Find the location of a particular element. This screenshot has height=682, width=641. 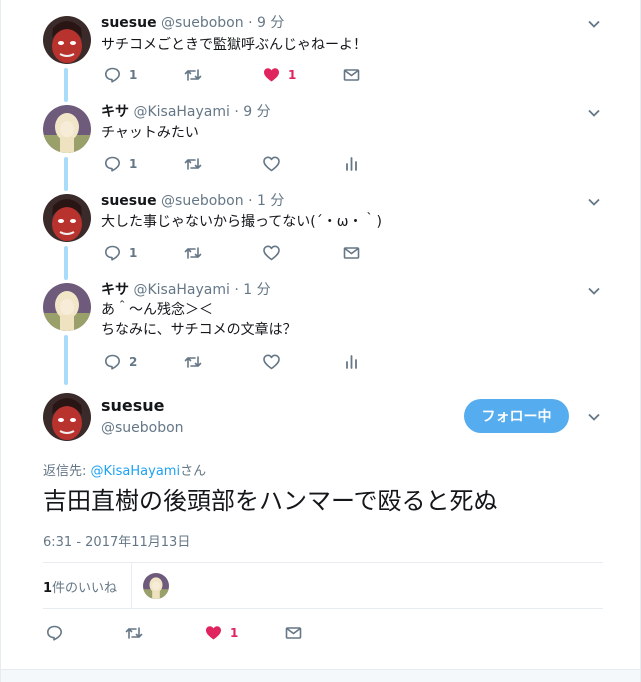

likes-stat: 1件のいいね is located at coordinates (80, 586).